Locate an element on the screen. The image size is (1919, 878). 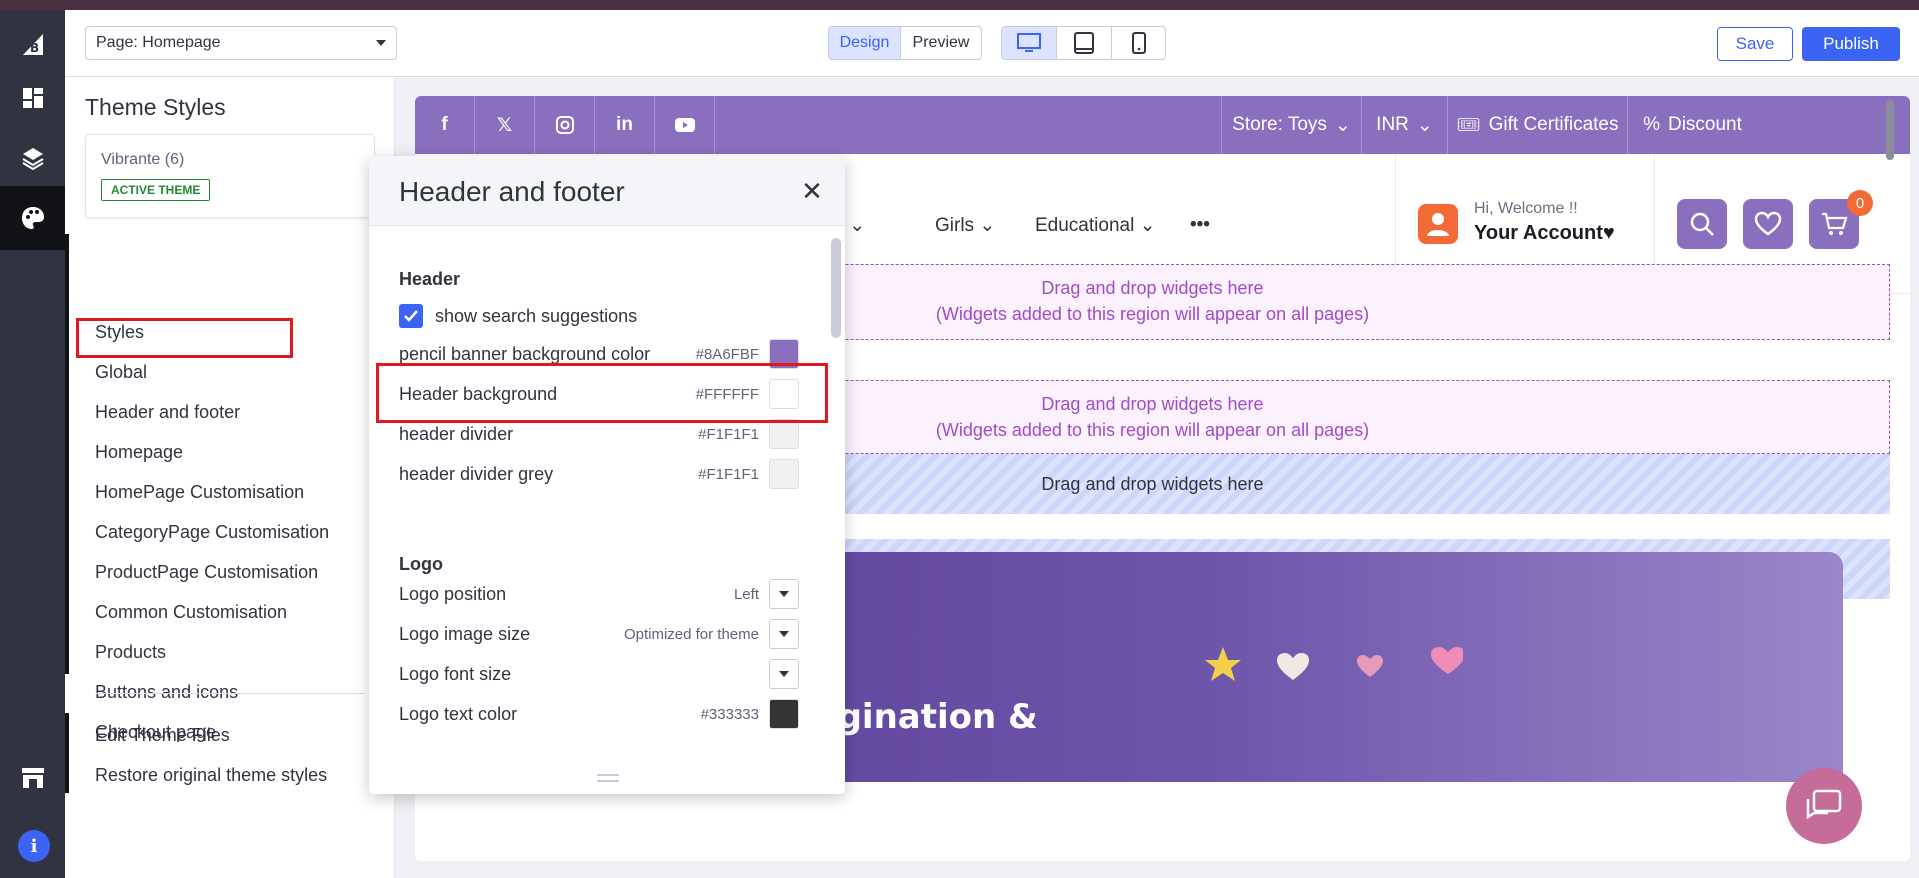
wishlist-button is located at coordinates (1768, 224).